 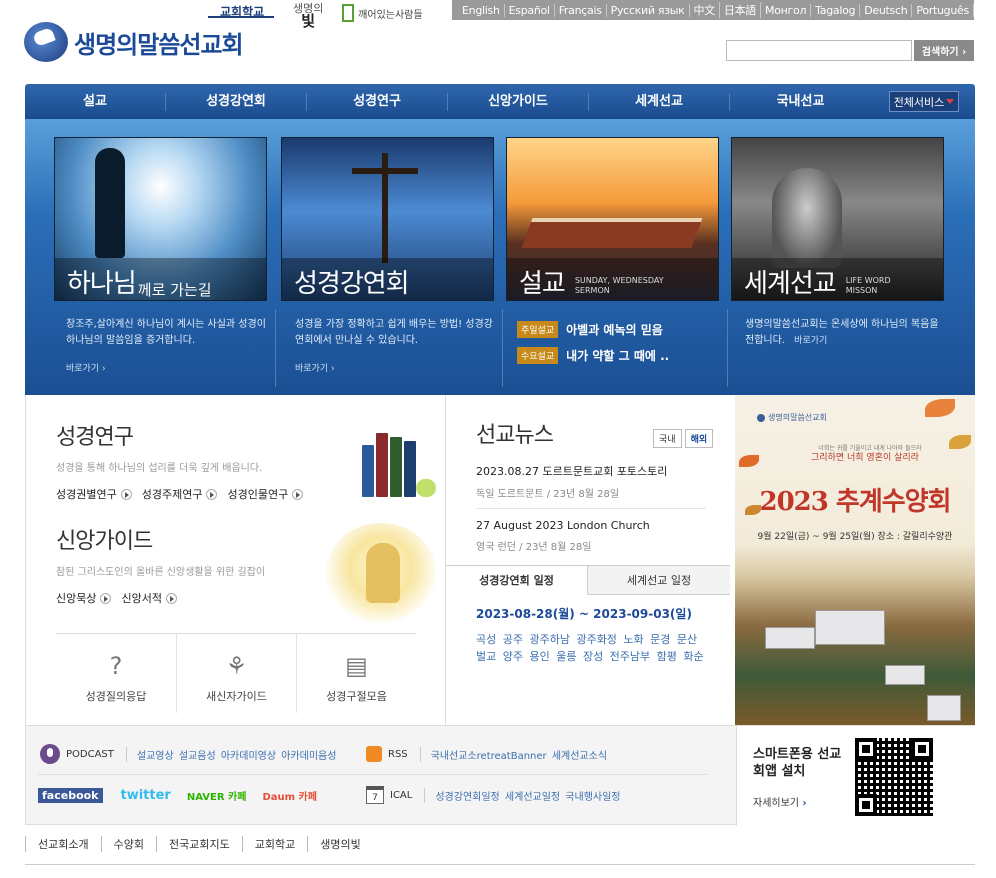 What do you see at coordinates (659, 101) in the screenshot?
I see `nav-item-world-mission: 세계선교` at bounding box center [659, 101].